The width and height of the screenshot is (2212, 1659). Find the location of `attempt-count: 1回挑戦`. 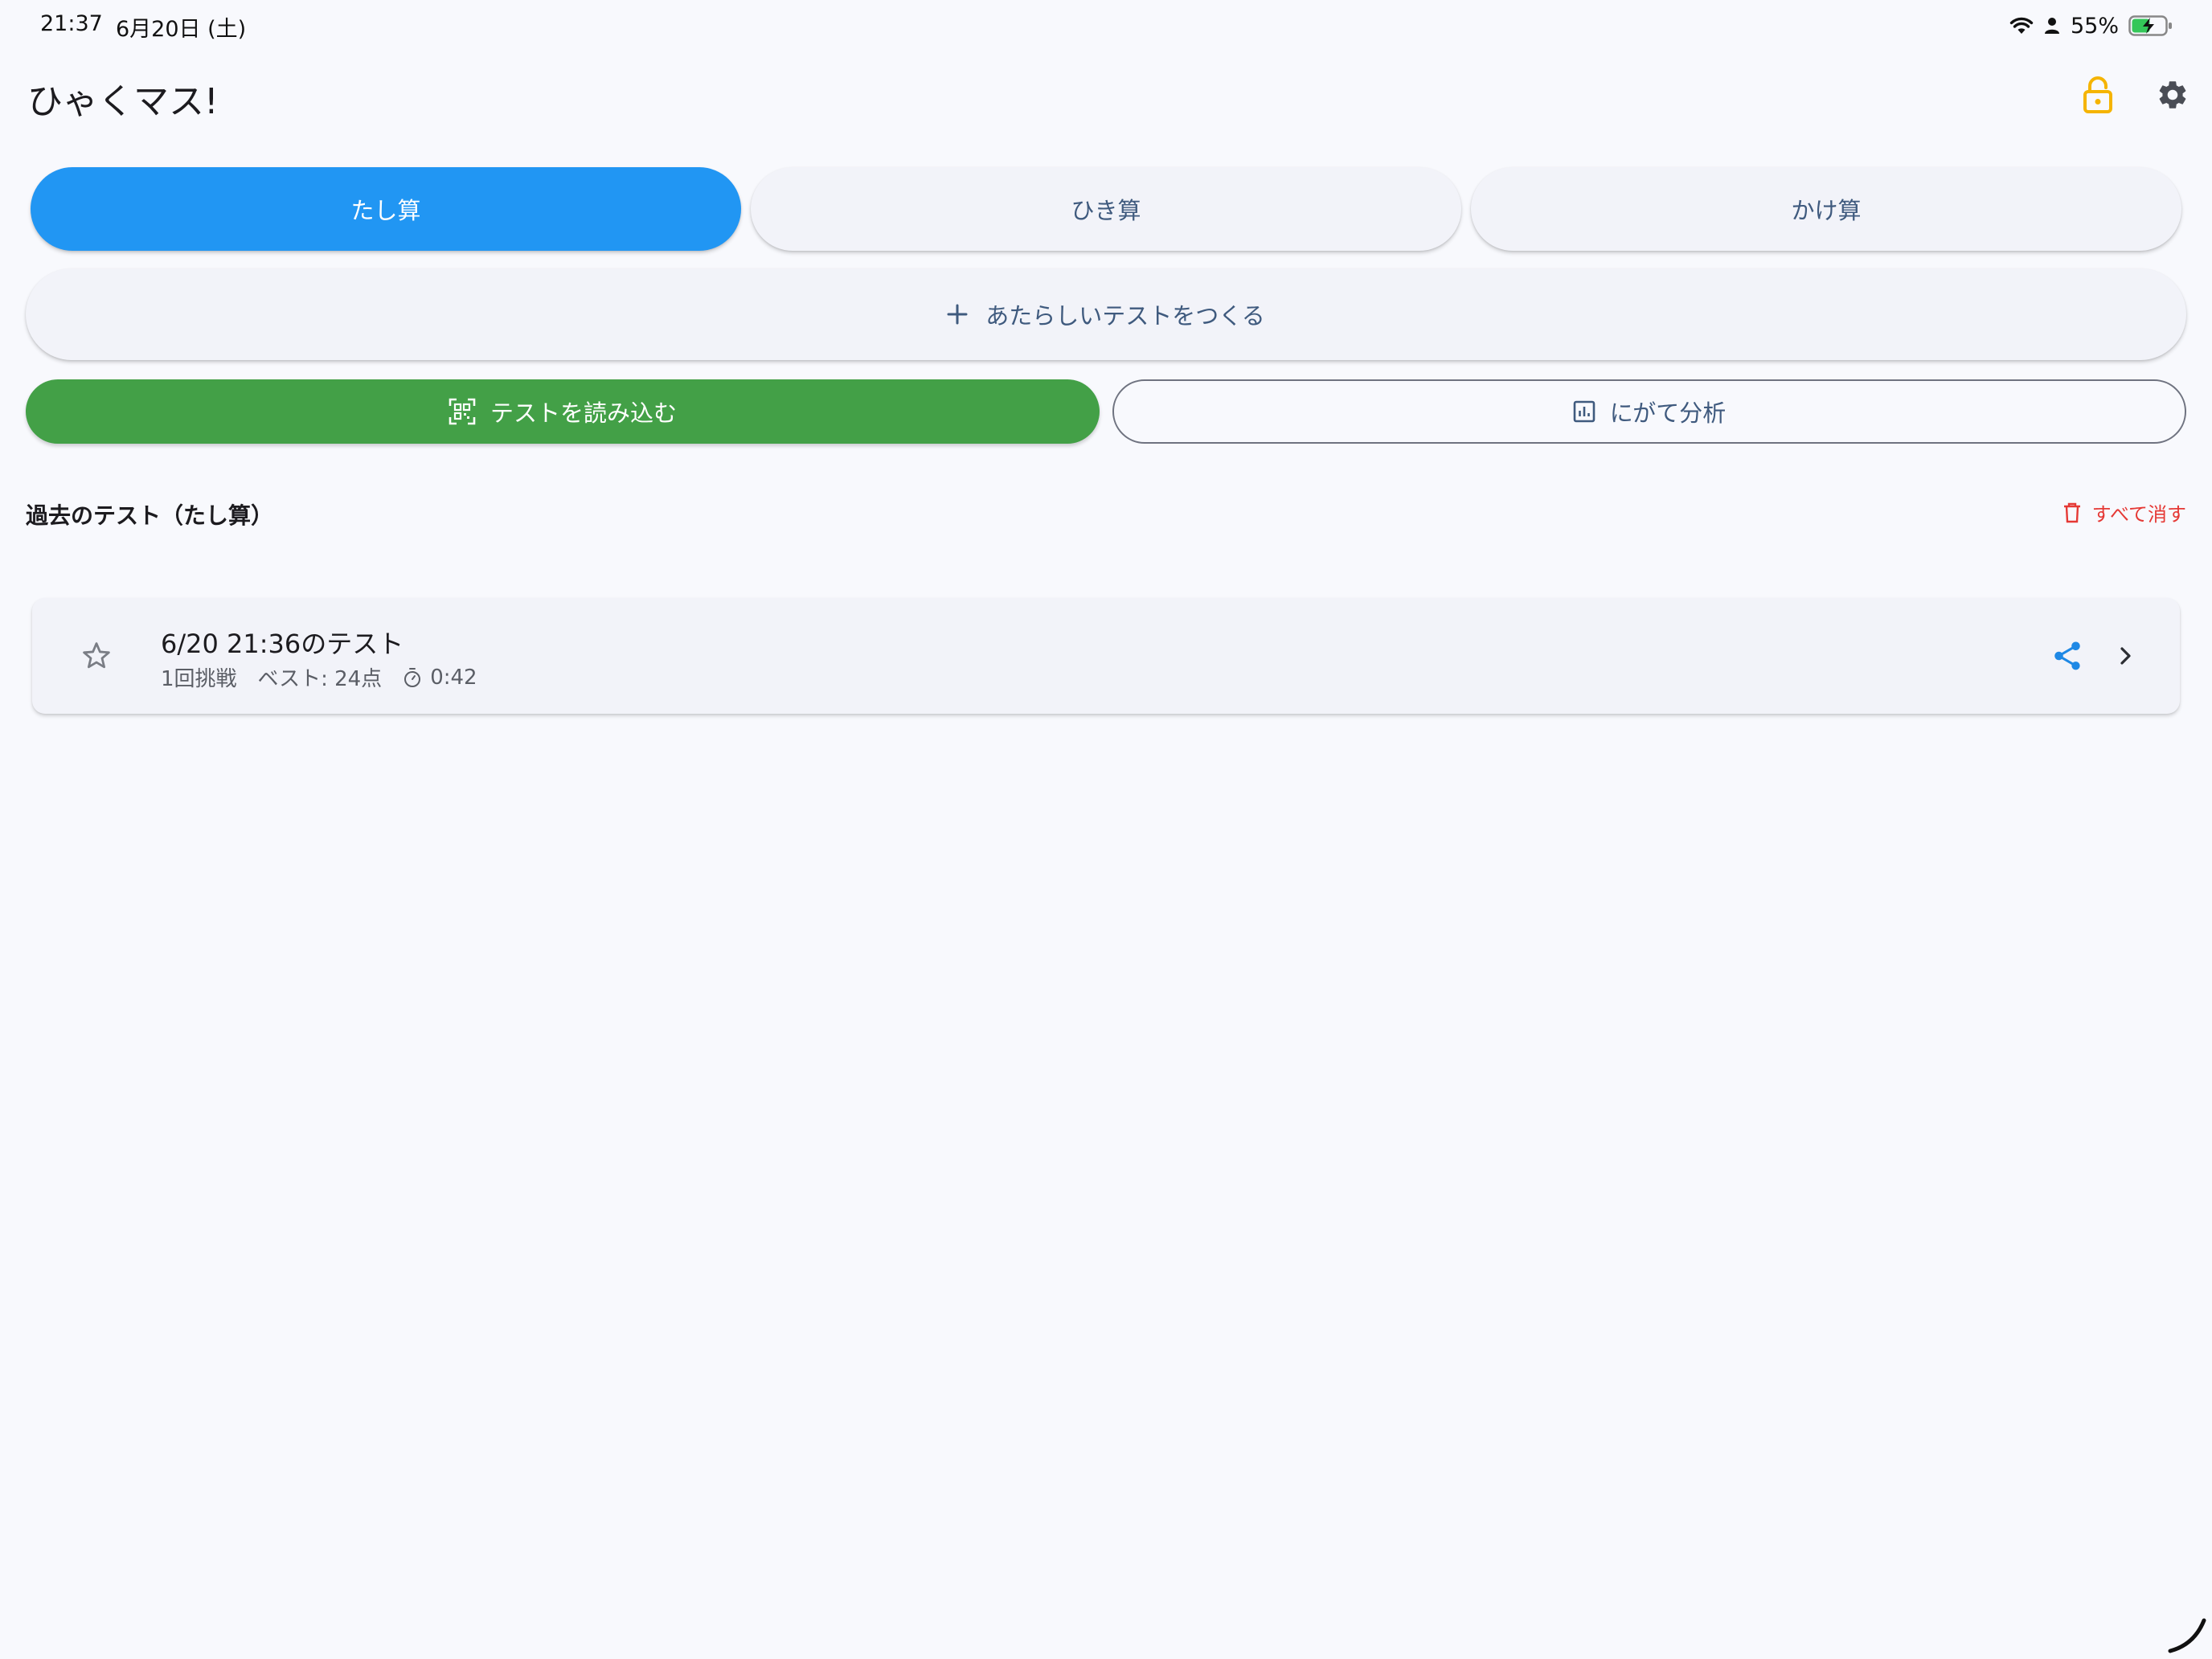

attempt-count: 1回挑戦 is located at coordinates (199, 679).